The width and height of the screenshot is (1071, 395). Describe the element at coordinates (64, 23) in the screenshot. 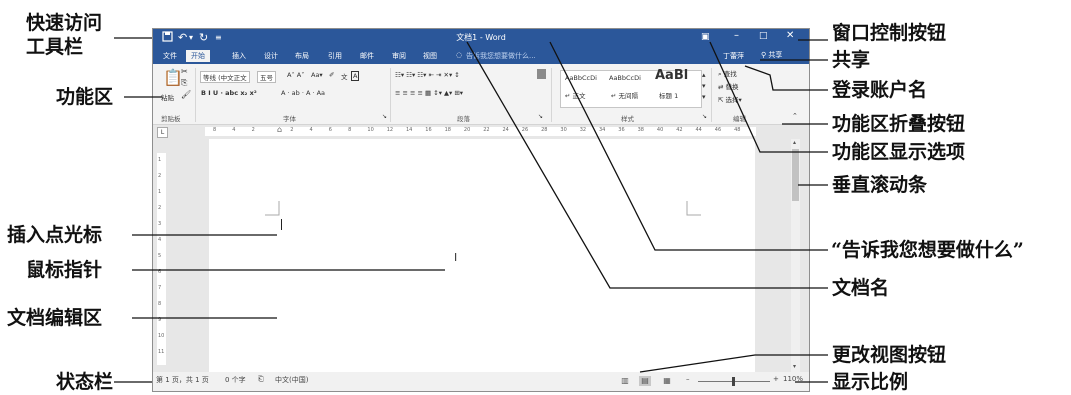

I see `label-quick-access-1: 快速访问` at that location.